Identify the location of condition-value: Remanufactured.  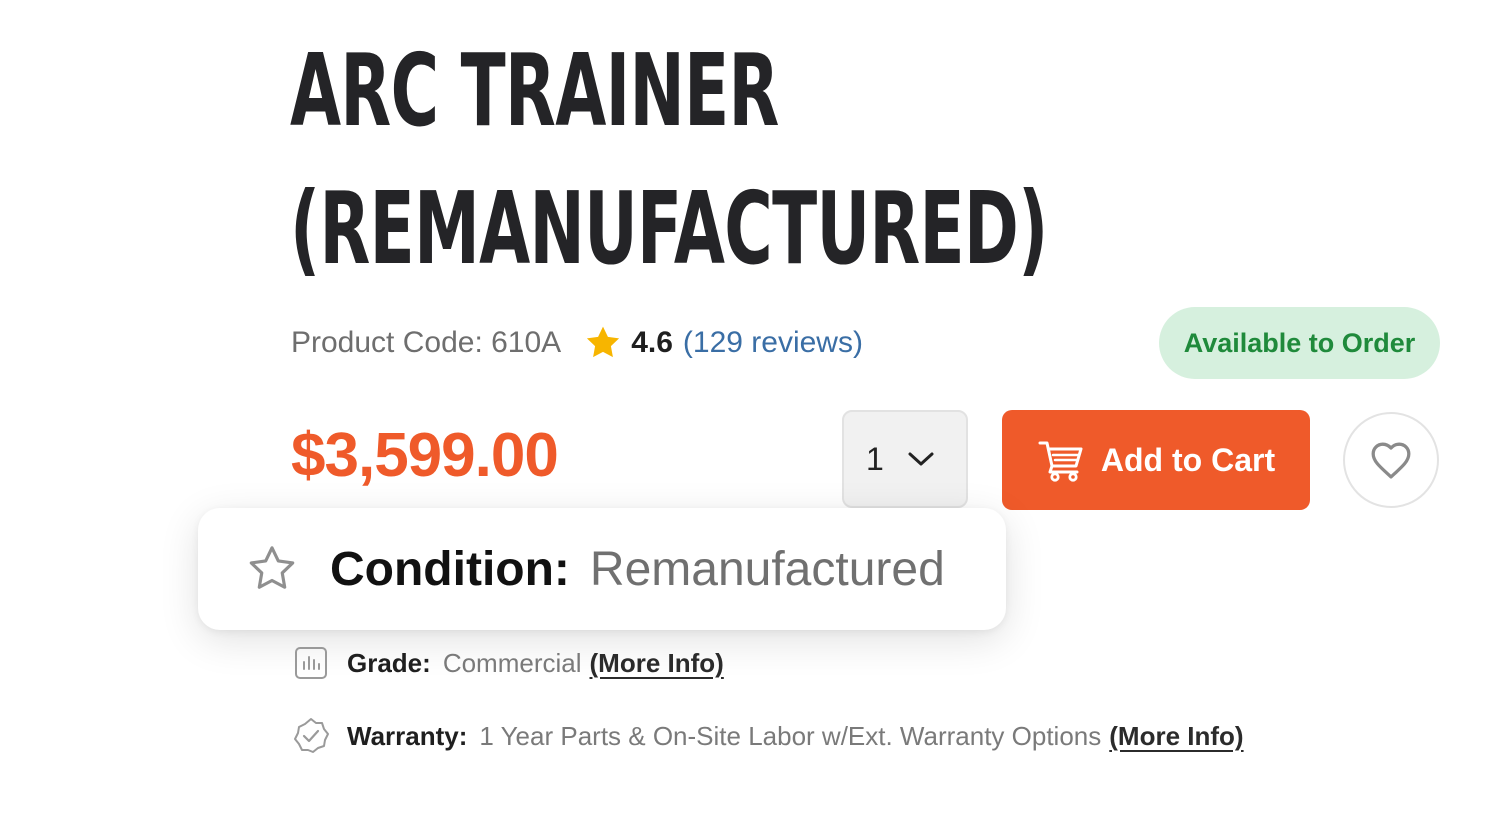
(767, 569).